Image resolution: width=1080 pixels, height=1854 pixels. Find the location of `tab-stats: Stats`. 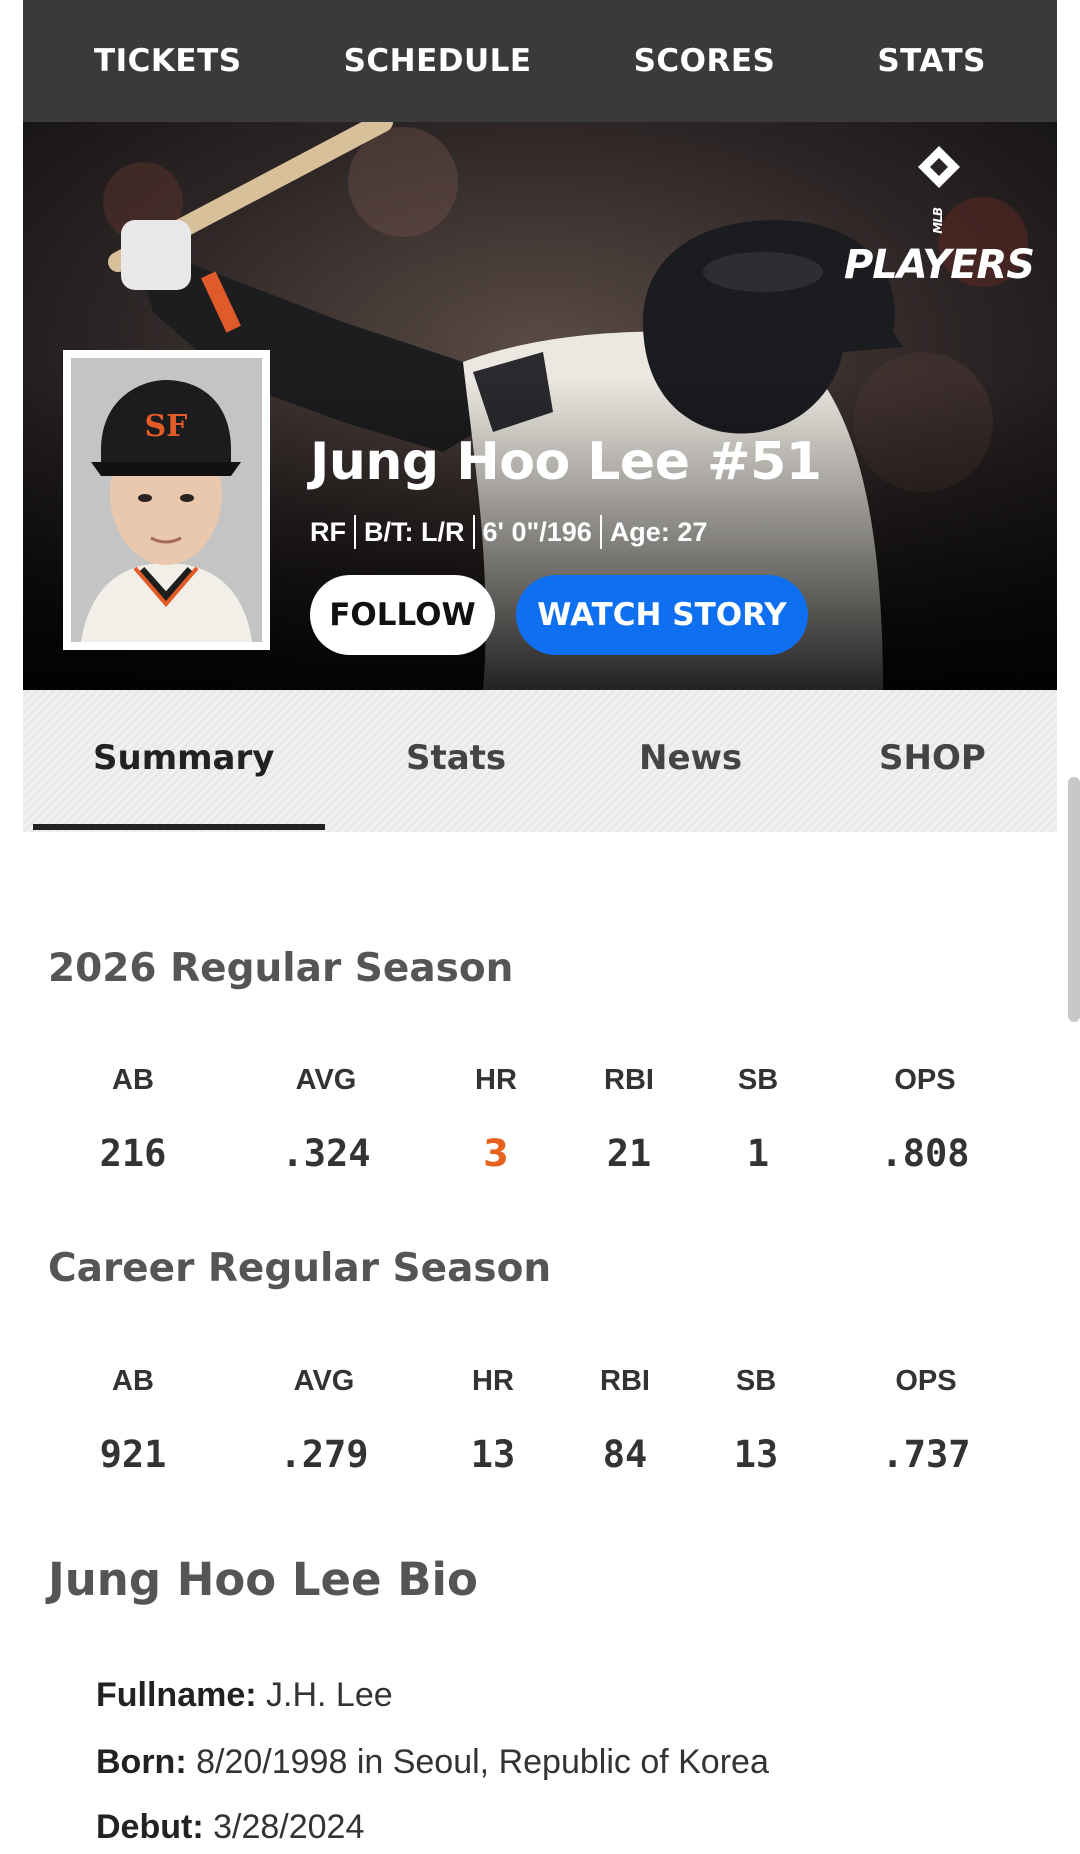

tab-stats: Stats is located at coordinates (456, 758).